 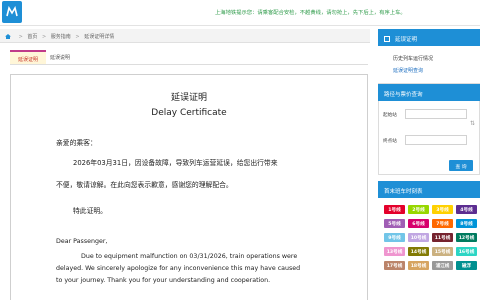 I want to click on breadcrumb: > 首页 > 服务指南 > 延误证明详情, so click(x=185, y=36).